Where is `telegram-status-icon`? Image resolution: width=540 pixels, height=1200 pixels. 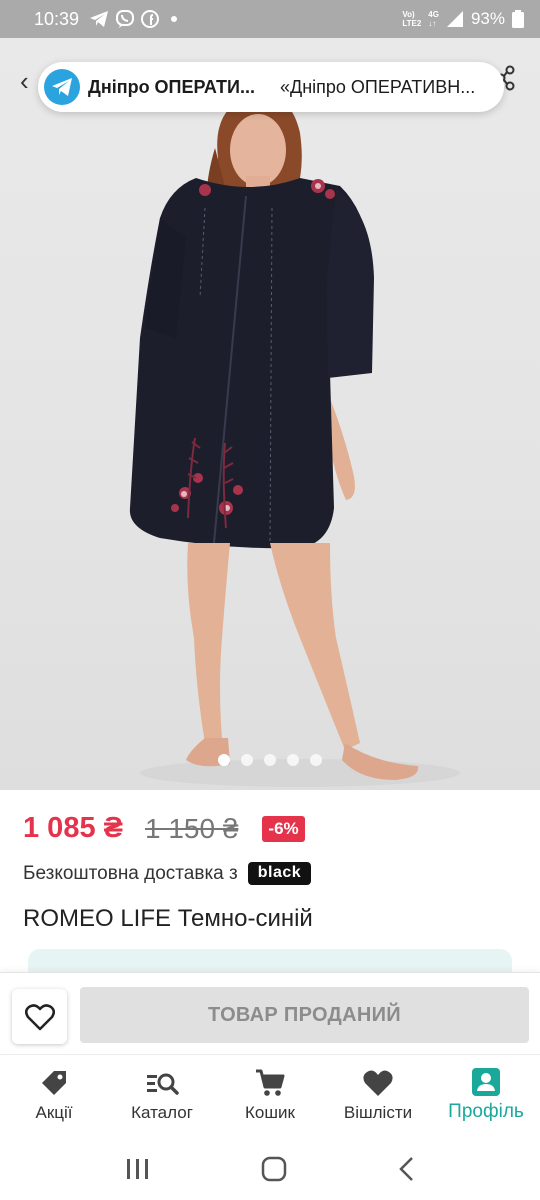
telegram-status-icon is located at coordinates (99, 19).